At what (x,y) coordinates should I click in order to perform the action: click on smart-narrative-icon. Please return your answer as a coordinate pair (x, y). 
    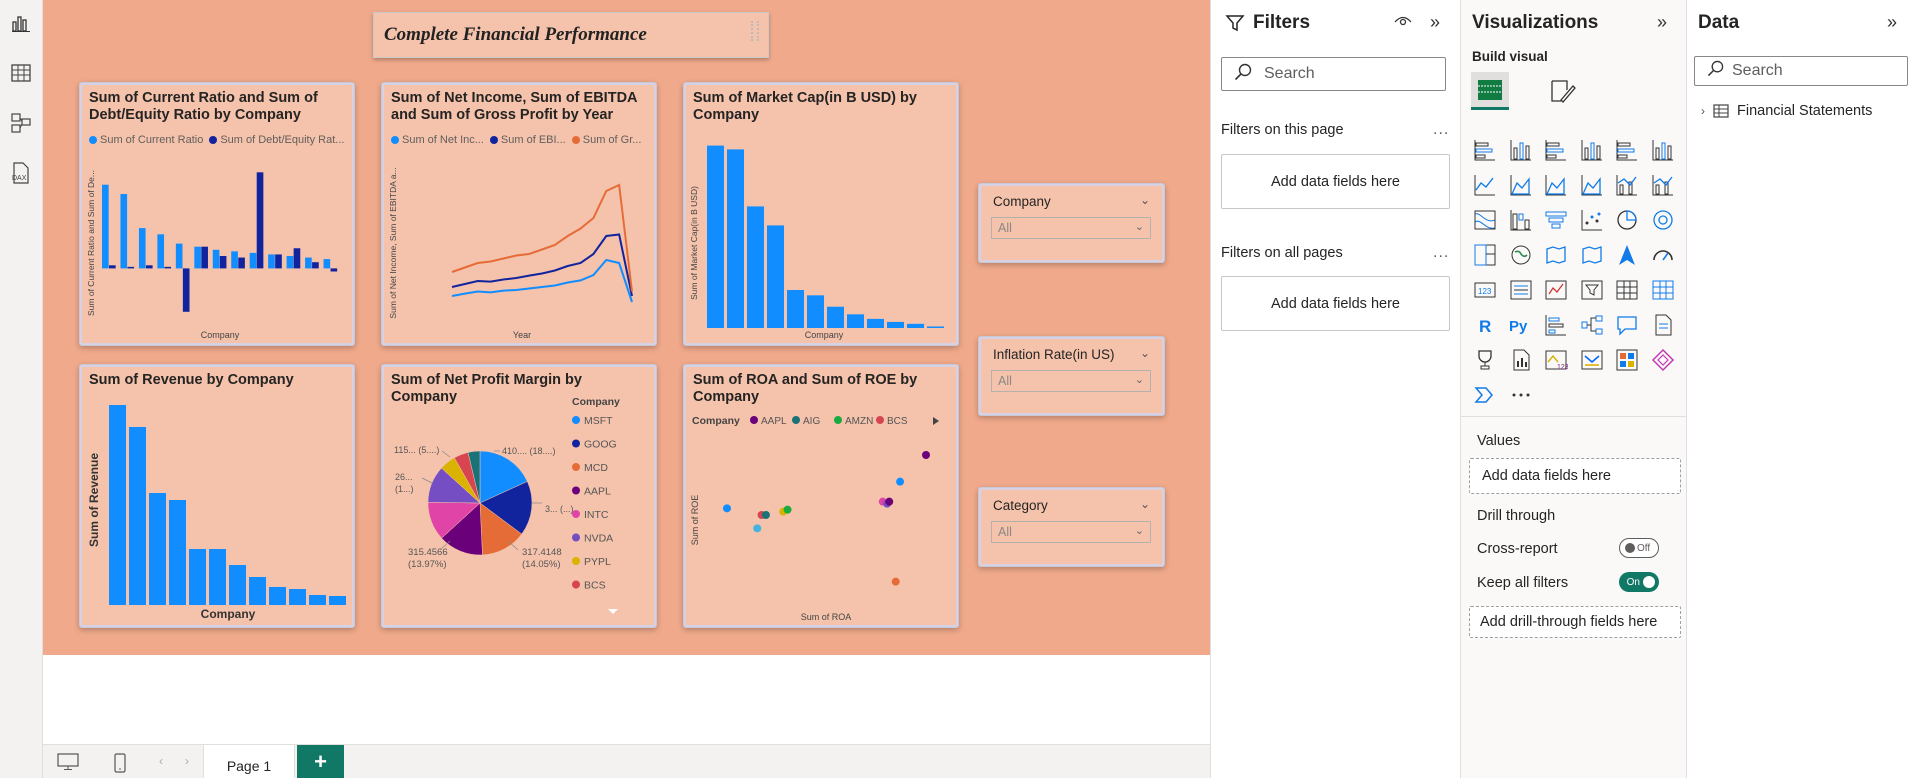
    Looking at the image, I should click on (1664, 326).